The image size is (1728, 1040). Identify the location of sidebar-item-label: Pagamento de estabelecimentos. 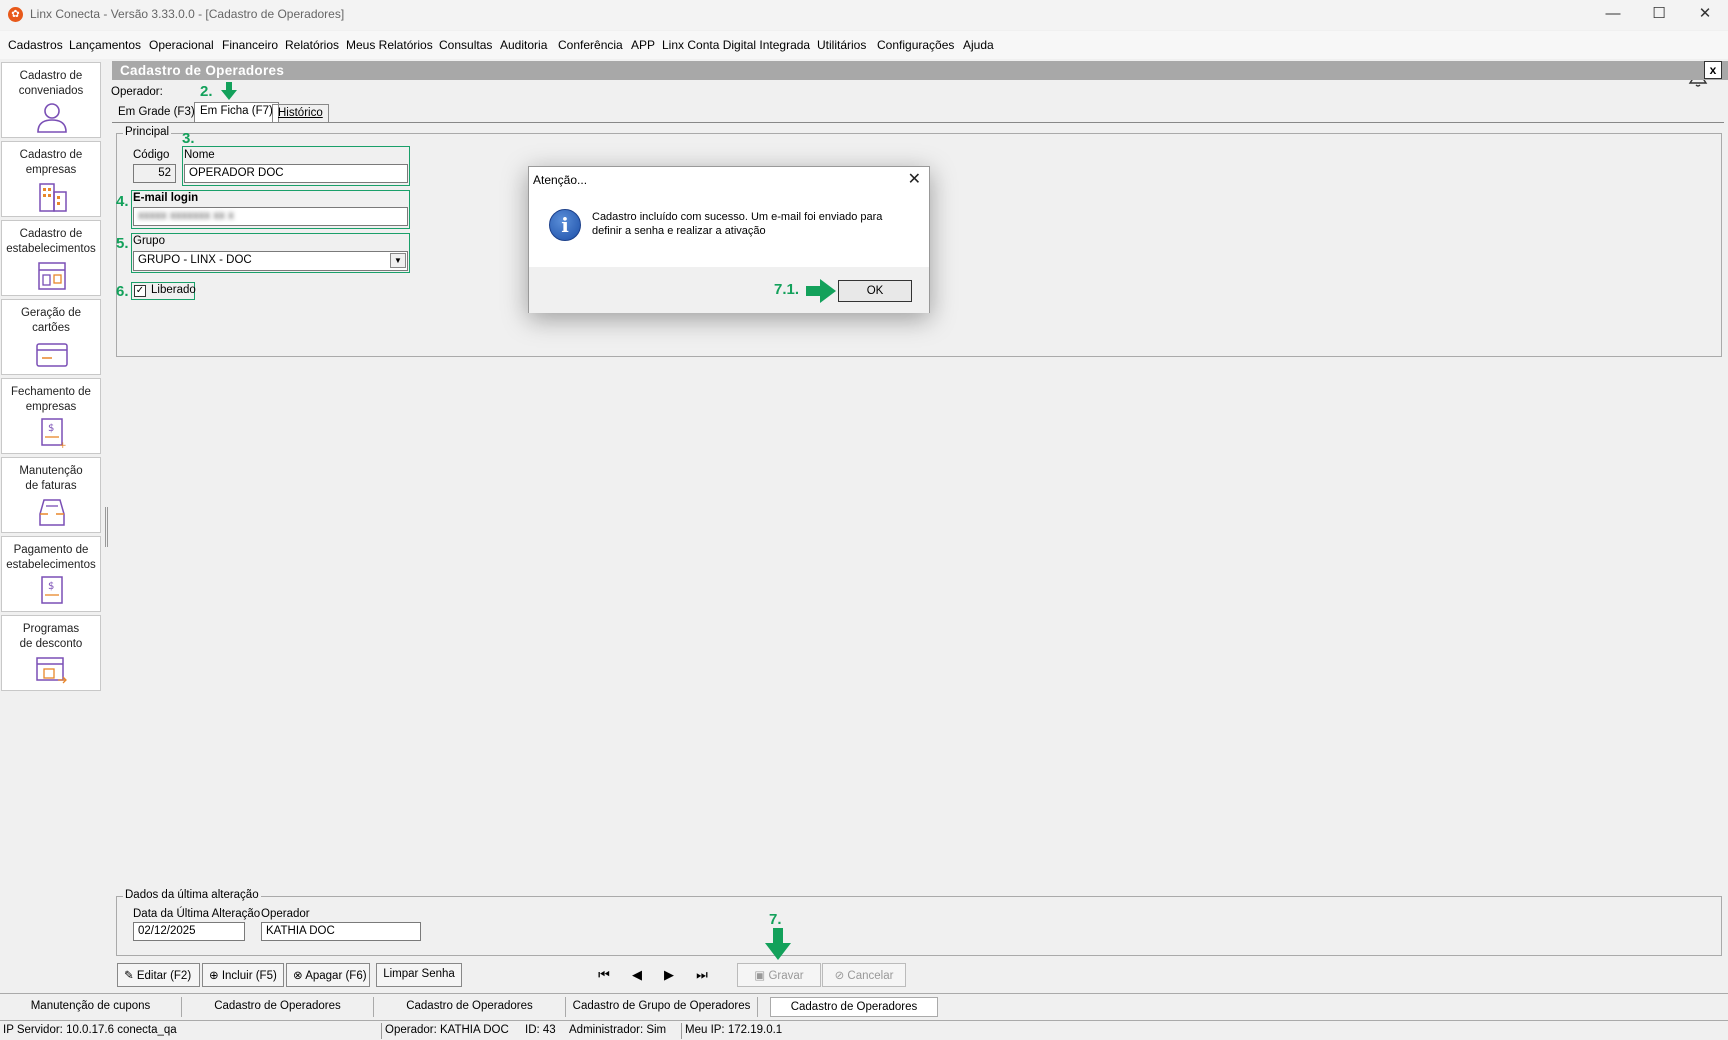
(51, 557).